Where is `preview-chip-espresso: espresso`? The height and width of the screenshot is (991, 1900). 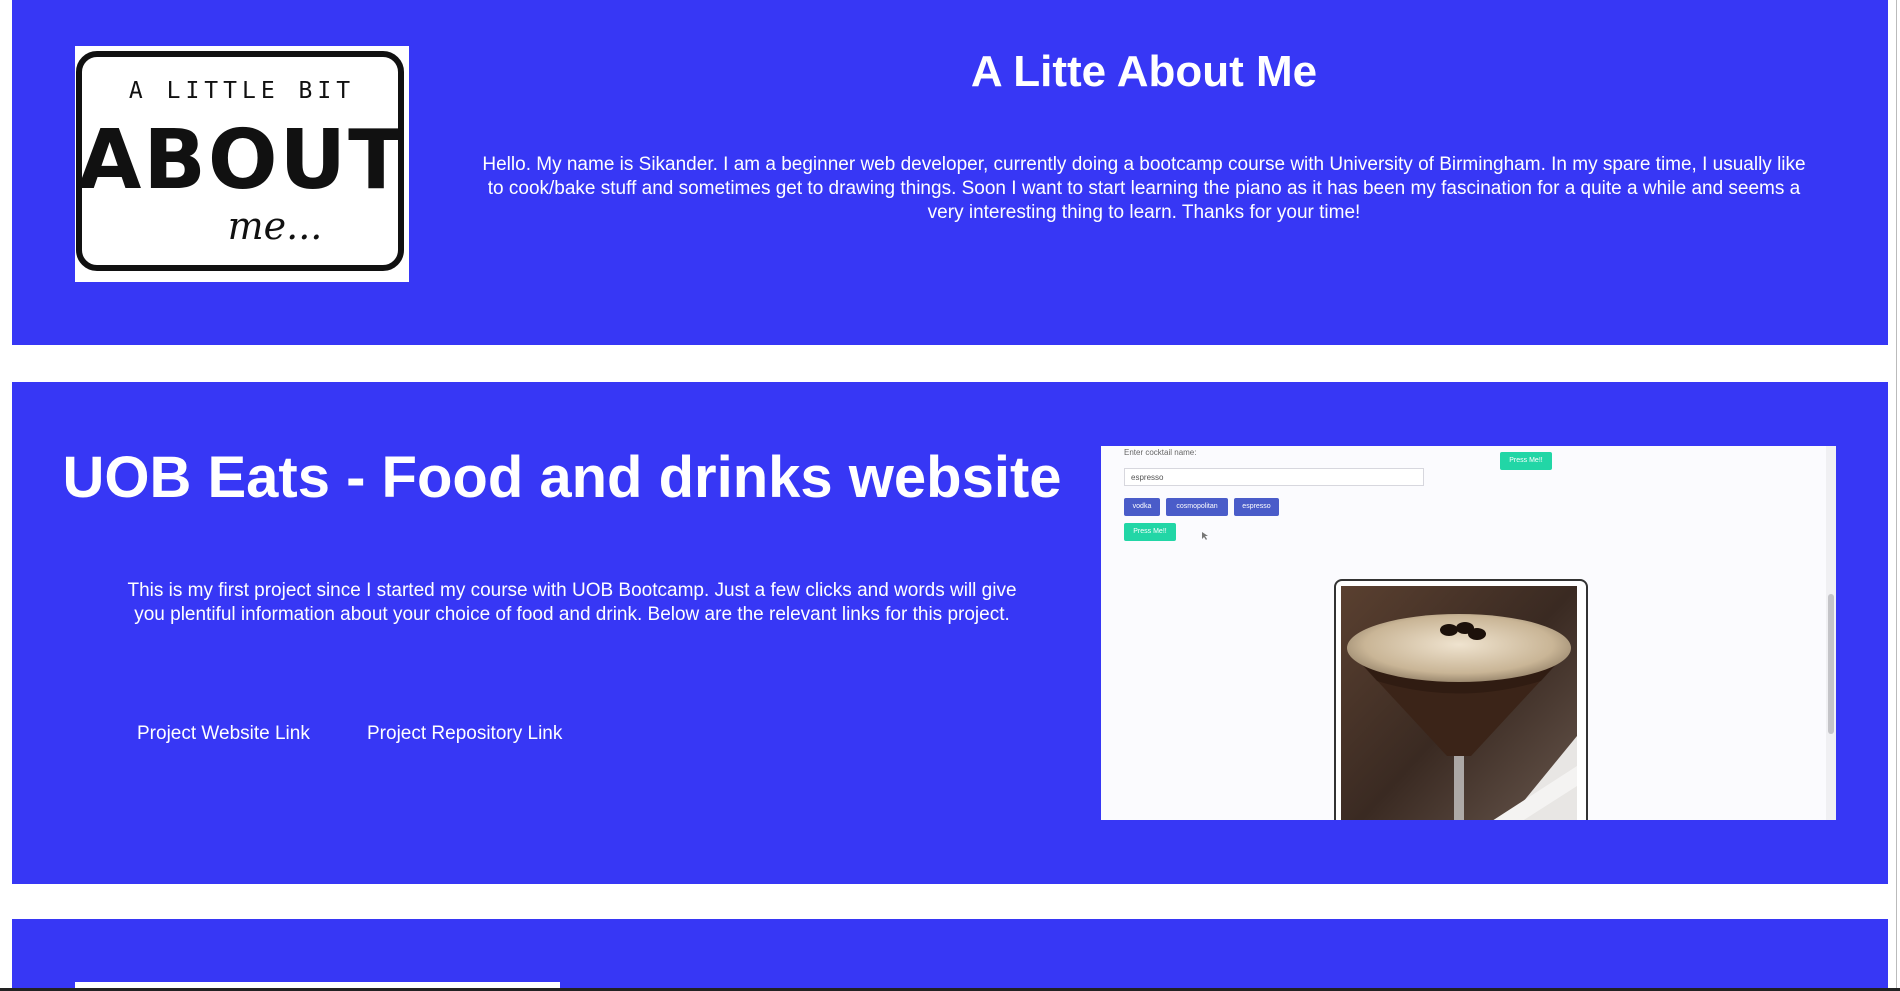 preview-chip-espresso: espresso is located at coordinates (1256, 507).